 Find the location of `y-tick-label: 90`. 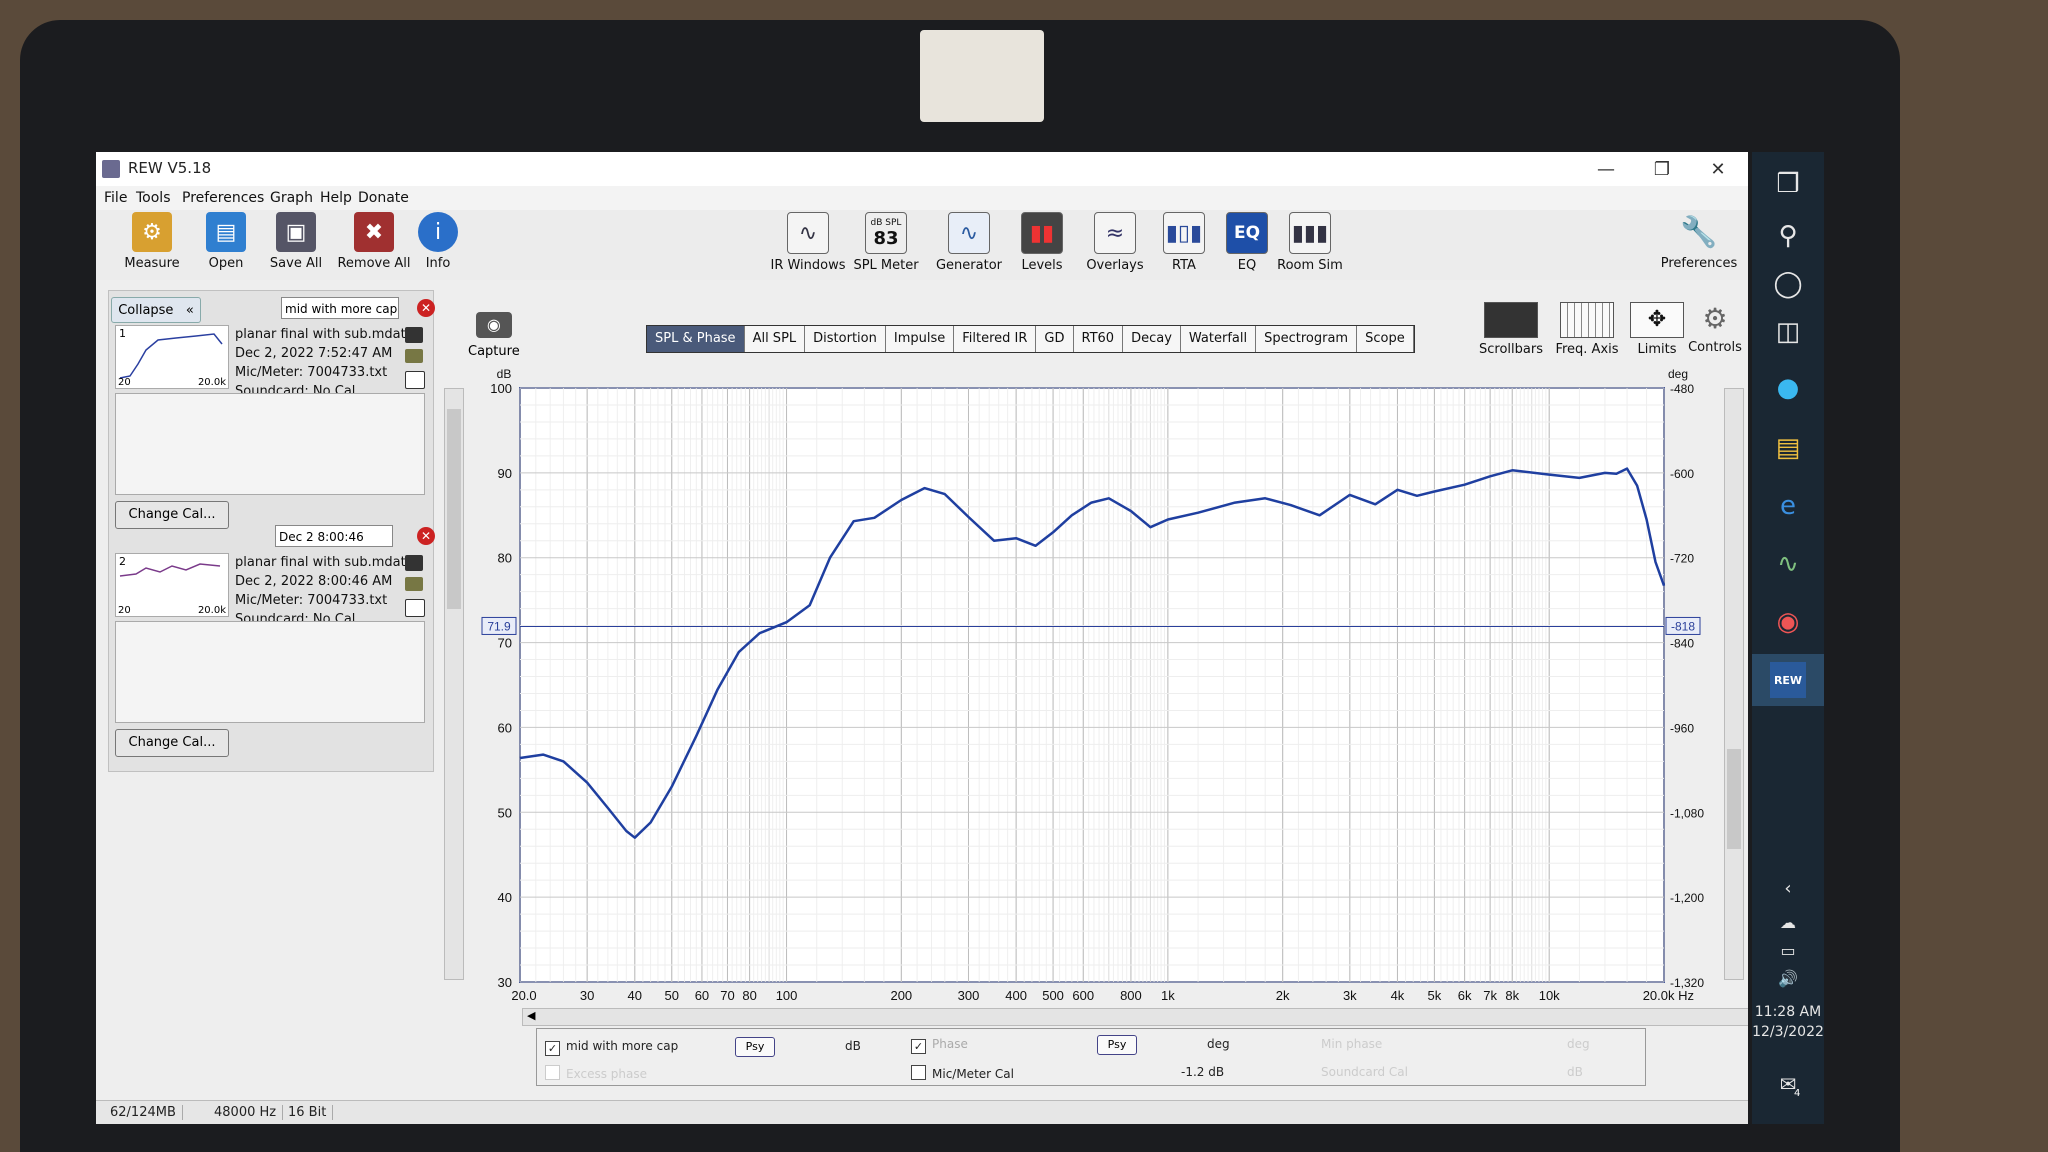

y-tick-label: 90 is located at coordinates (505, 473).